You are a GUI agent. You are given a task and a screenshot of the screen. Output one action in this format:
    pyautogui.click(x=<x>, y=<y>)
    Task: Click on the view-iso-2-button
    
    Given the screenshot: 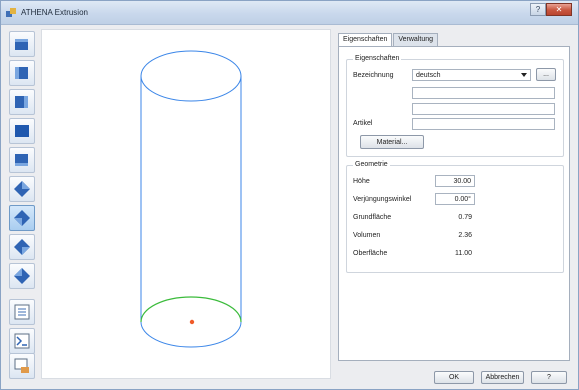 What is the action you would take?
    pyautogui.click(x=22, y=218)
    